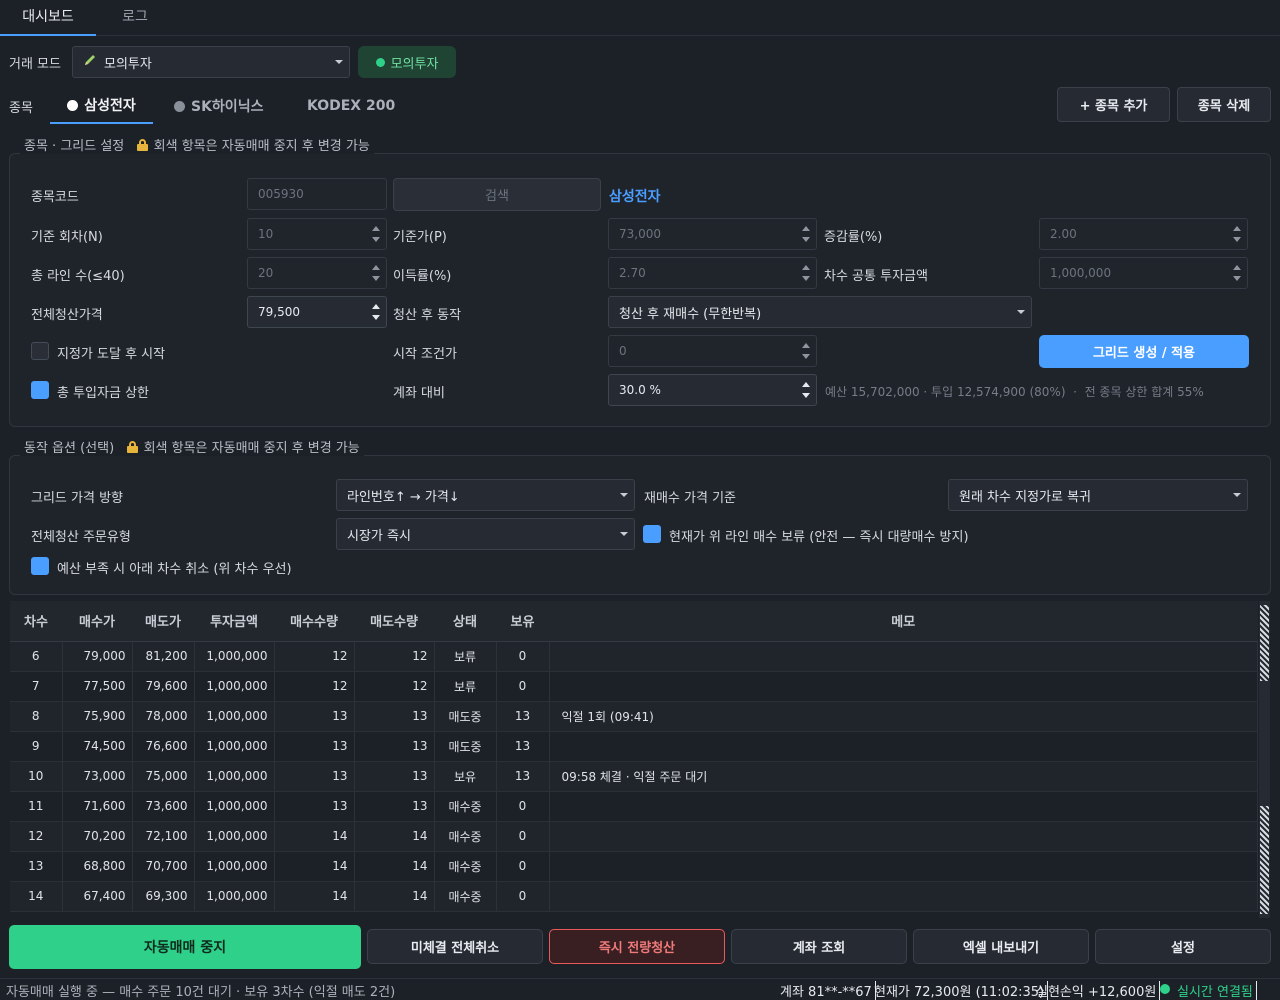 This screenshot has width=1280, height=1000. Describe the element at coordinates (465, 686) in the screenshot. I see `cell-status: 보류` at that location.